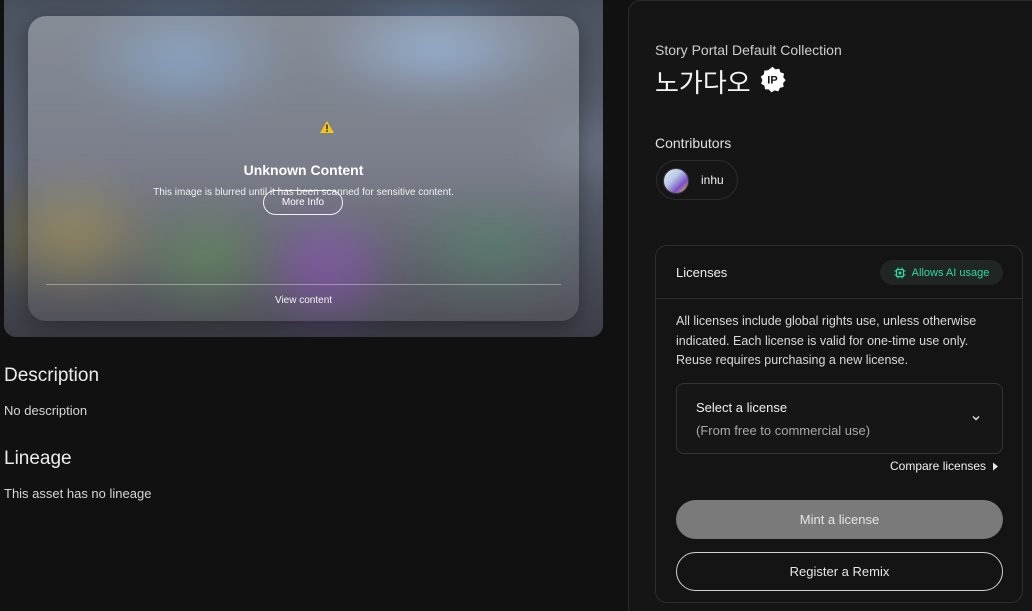 Image resolution: width=1032 pixels, height=611 pixels. Describe the element at coordinates (839, 571) in the screenshot. I see `register-remix-button: Register a Remix` at that location.